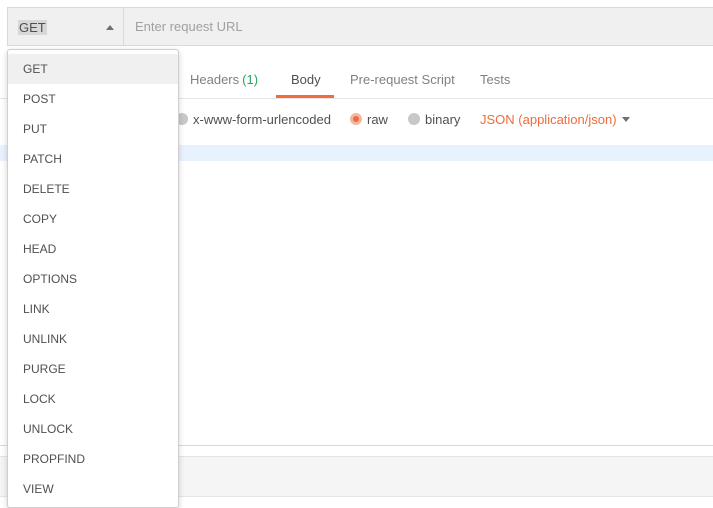 The image size is (713, 508). I want to click on headers-count-badge: (1), so click(250, 79).